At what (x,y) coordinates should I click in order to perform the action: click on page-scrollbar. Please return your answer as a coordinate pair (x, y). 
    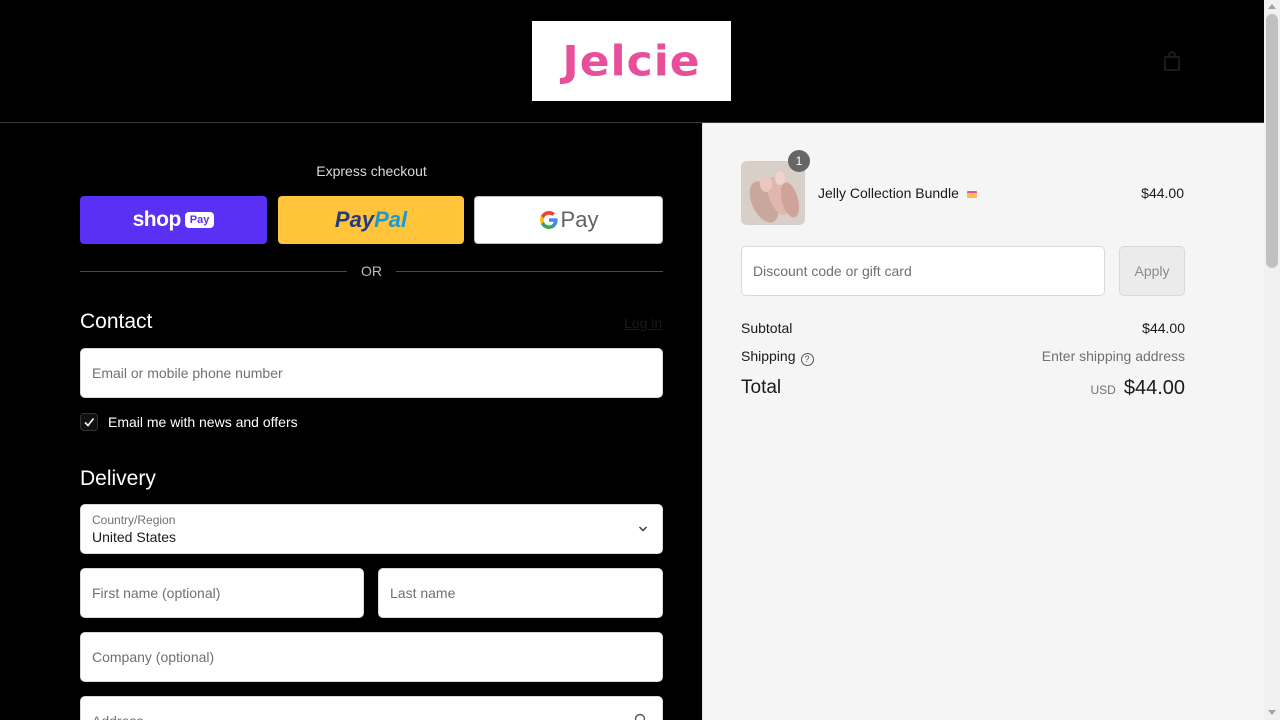
    Looking at the image, I should click on (1272, 360).